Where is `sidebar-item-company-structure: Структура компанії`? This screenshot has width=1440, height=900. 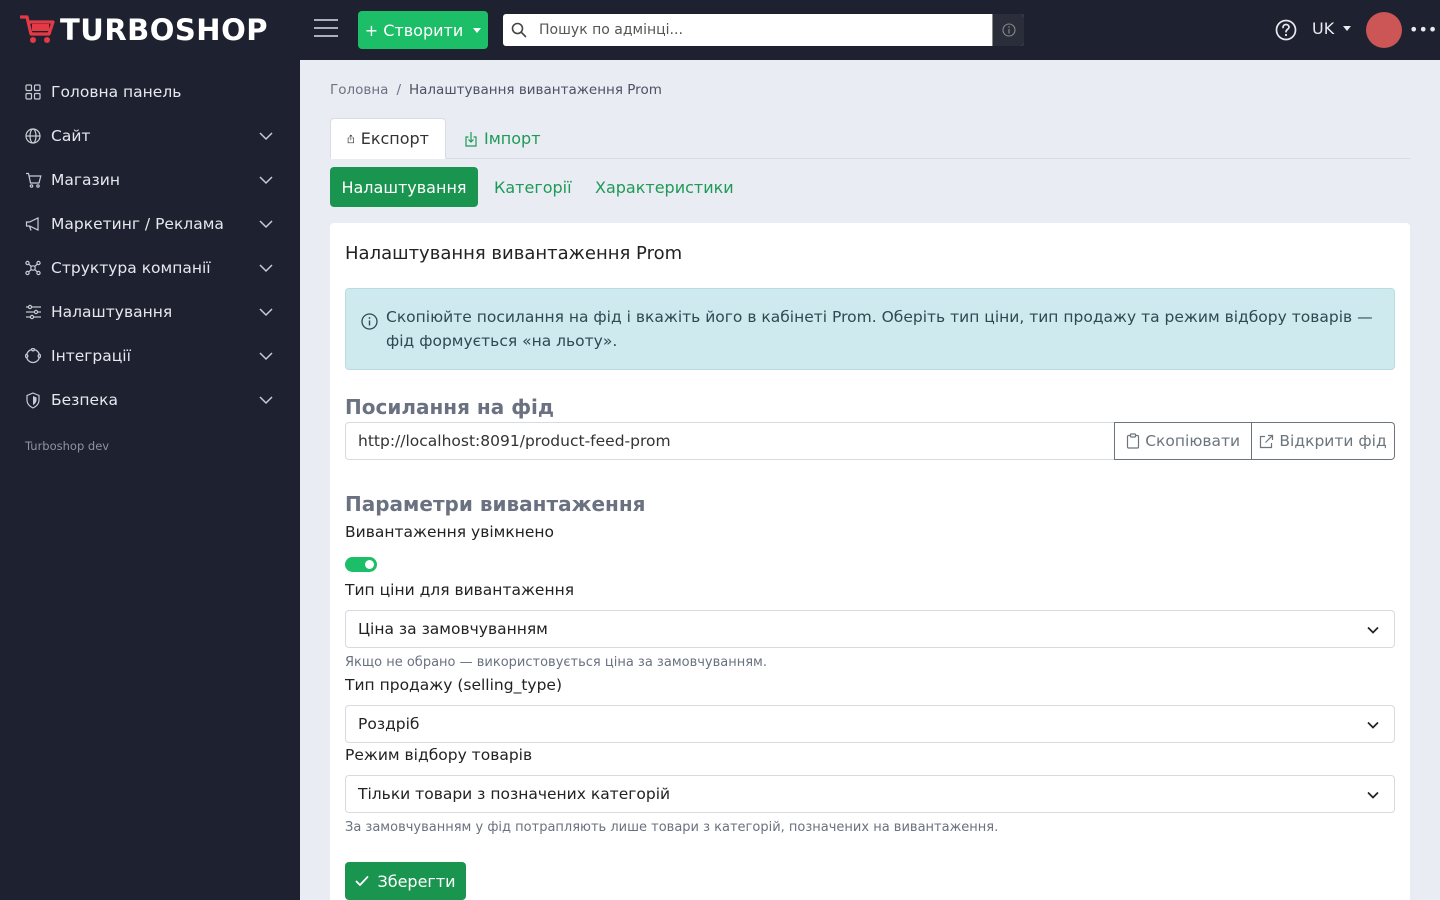 sidebar-item-company-structure: Структура компанії is located at coordinates (150, 268).